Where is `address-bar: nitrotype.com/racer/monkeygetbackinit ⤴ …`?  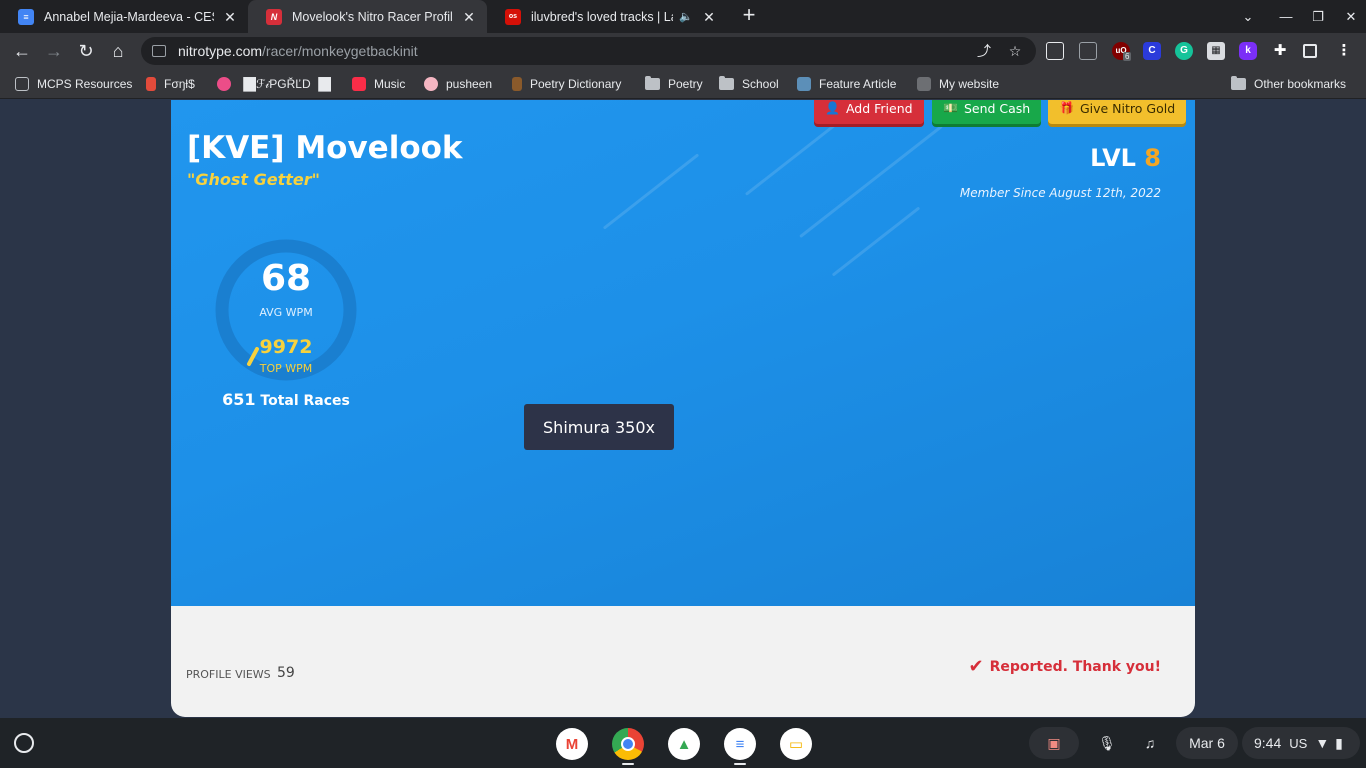
address-bar: nitrotype.com/racer/monkeygetbackinit ⤴ … is located at coordinates (588, 51).